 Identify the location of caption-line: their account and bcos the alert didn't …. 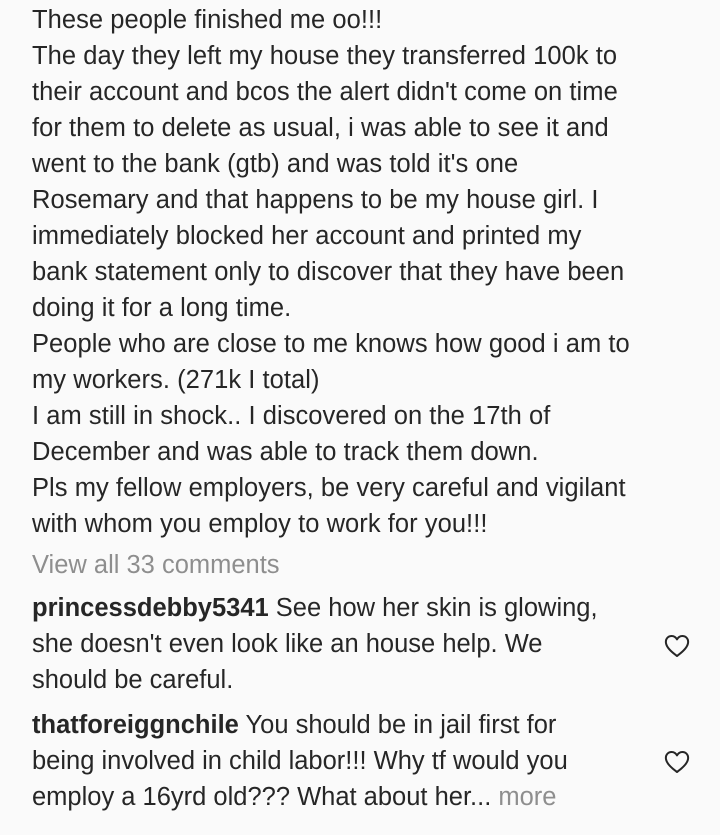
(325, 92).